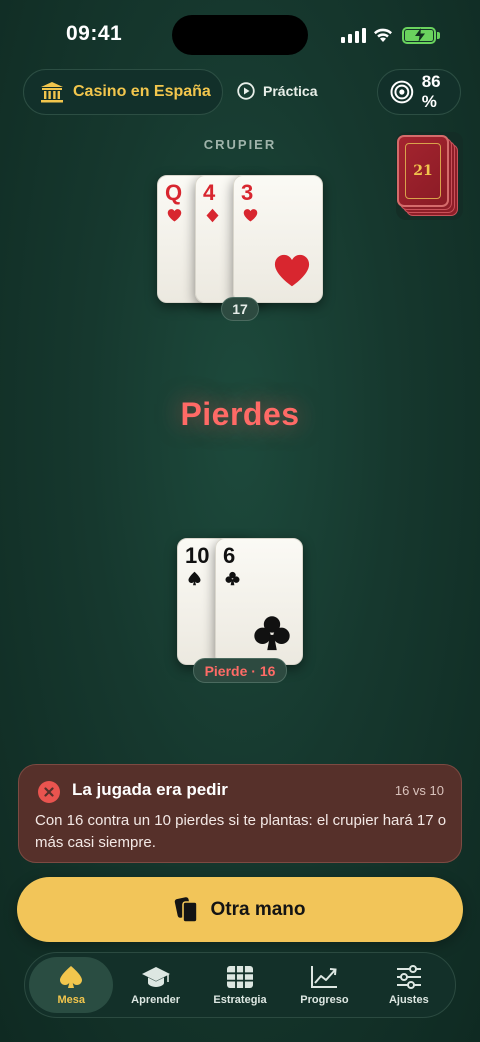  Describe the element at coordinates (229, 555) in the screenshot. I see `card-rank: 6` at that location.